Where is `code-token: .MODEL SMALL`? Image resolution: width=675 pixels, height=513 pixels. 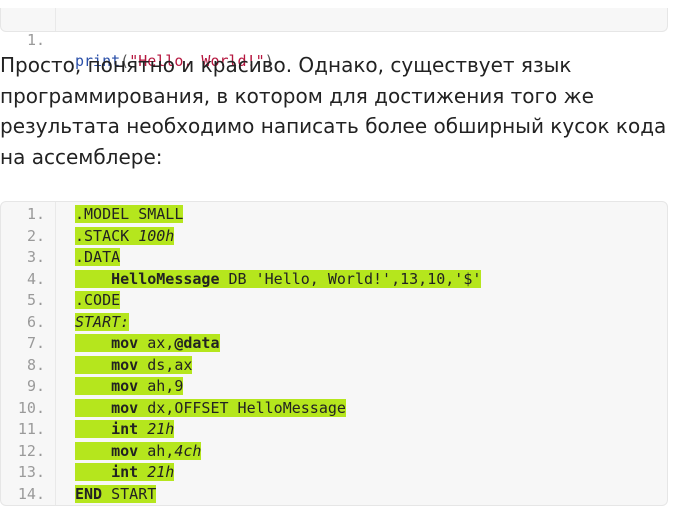 code-token: .MODEL SMALL is located at coordinates (129, 214).